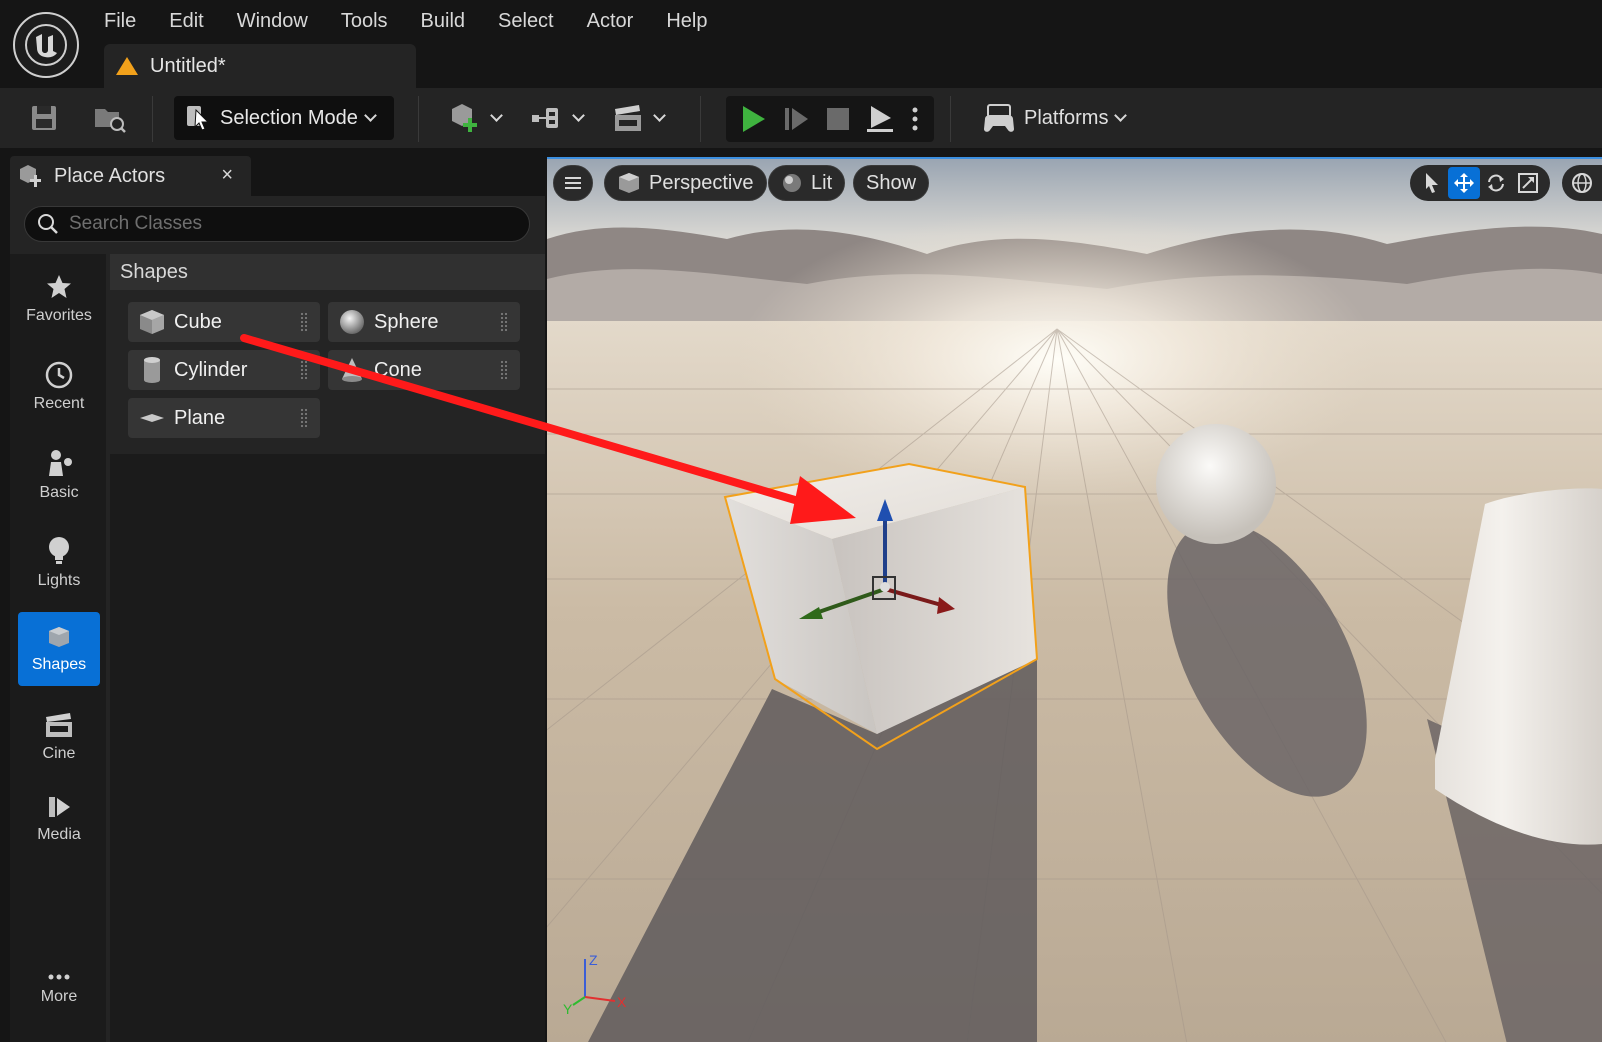 The width and height of the screenshot is (1602, 1042). What do you see at coordinates (59, 753) in the screenshot?
I see `category-label: Cine` at bounding box center [59, 753].